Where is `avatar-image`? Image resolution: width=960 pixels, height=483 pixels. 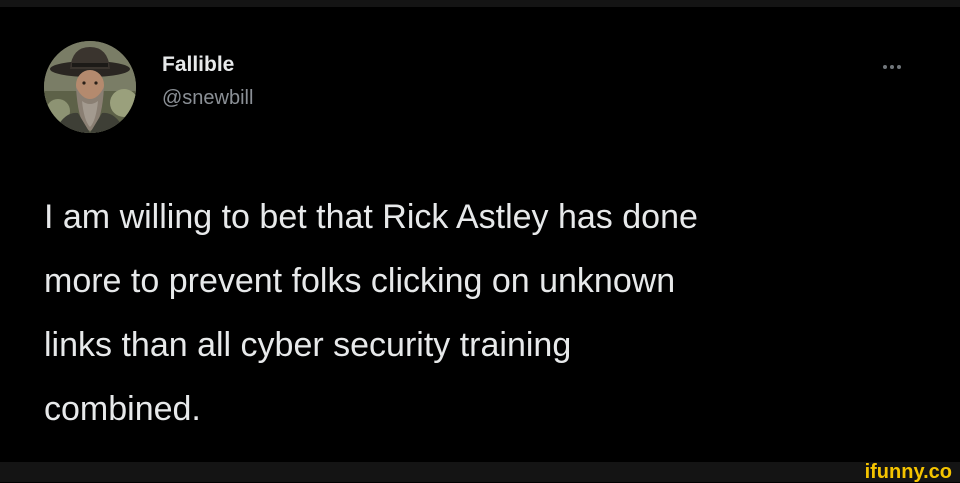 avatar-image is located at coordinates (90, 87).